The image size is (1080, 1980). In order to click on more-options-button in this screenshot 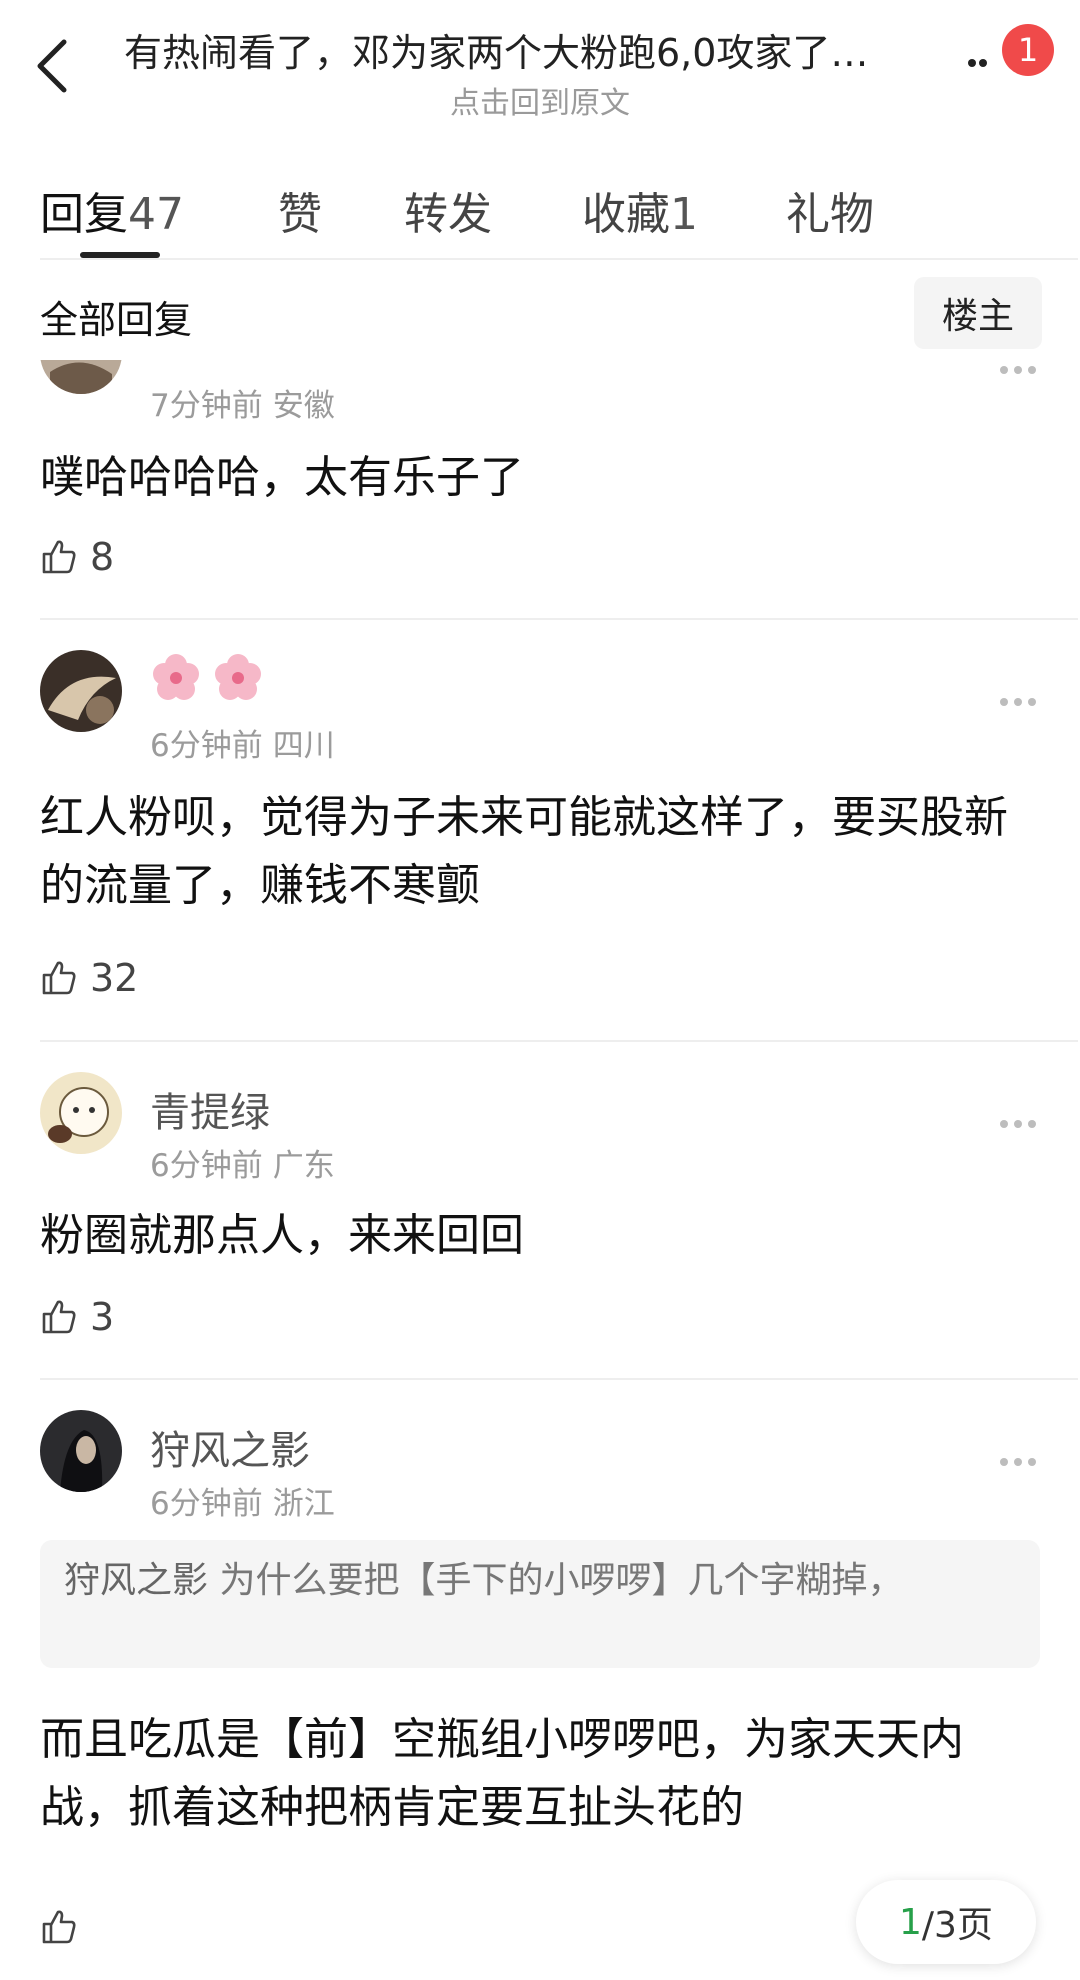, I will do `click(983, 62)`.